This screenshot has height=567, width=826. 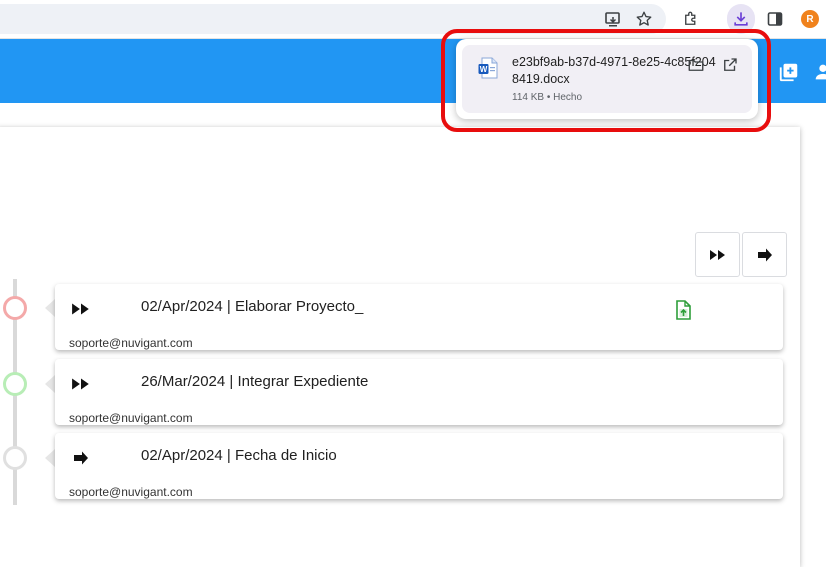 I want to click on entry-title: 26/Mar/2024 | Integrar Expediente, so click(x=255, y=381).